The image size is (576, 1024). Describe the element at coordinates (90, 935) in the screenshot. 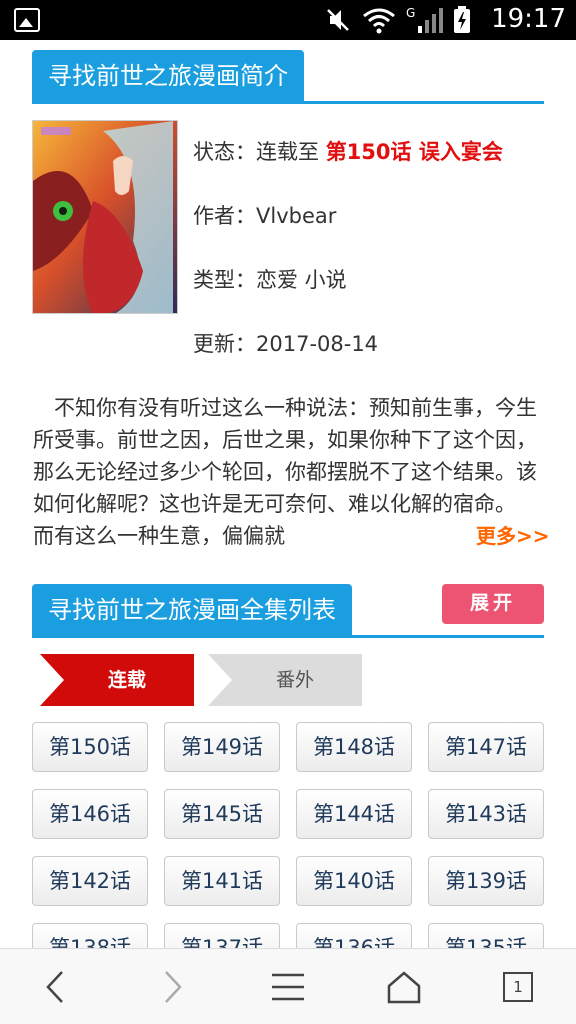

I see `episode-button: 第138话` at that location.